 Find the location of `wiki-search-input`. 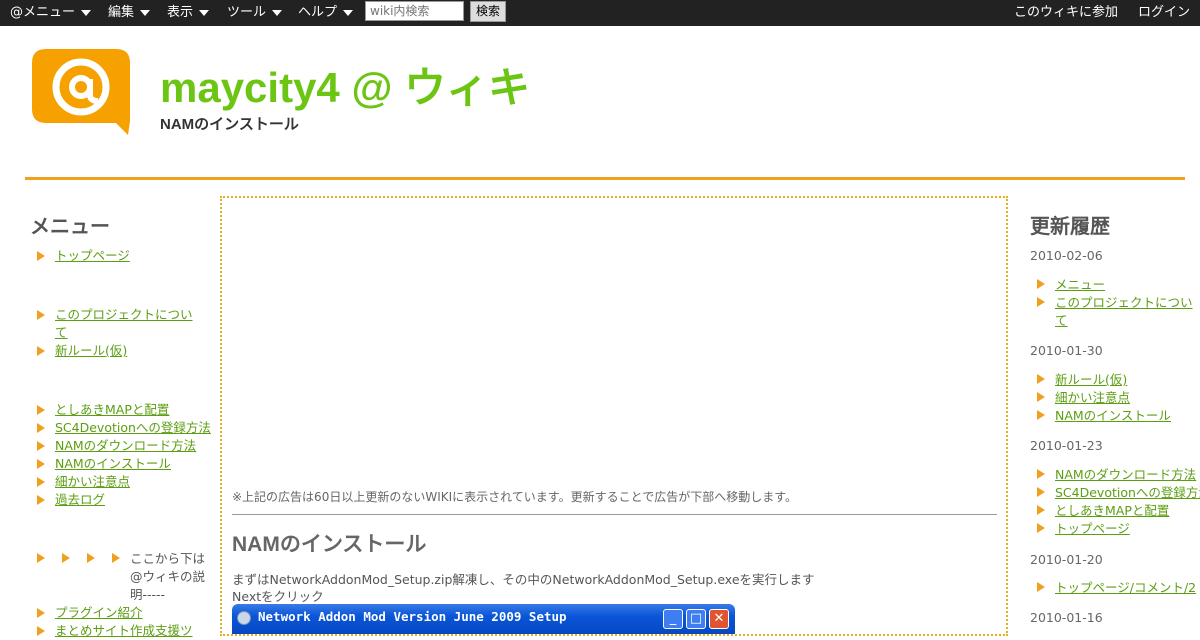

wiki-search-input is located at coordinates (414, 11).